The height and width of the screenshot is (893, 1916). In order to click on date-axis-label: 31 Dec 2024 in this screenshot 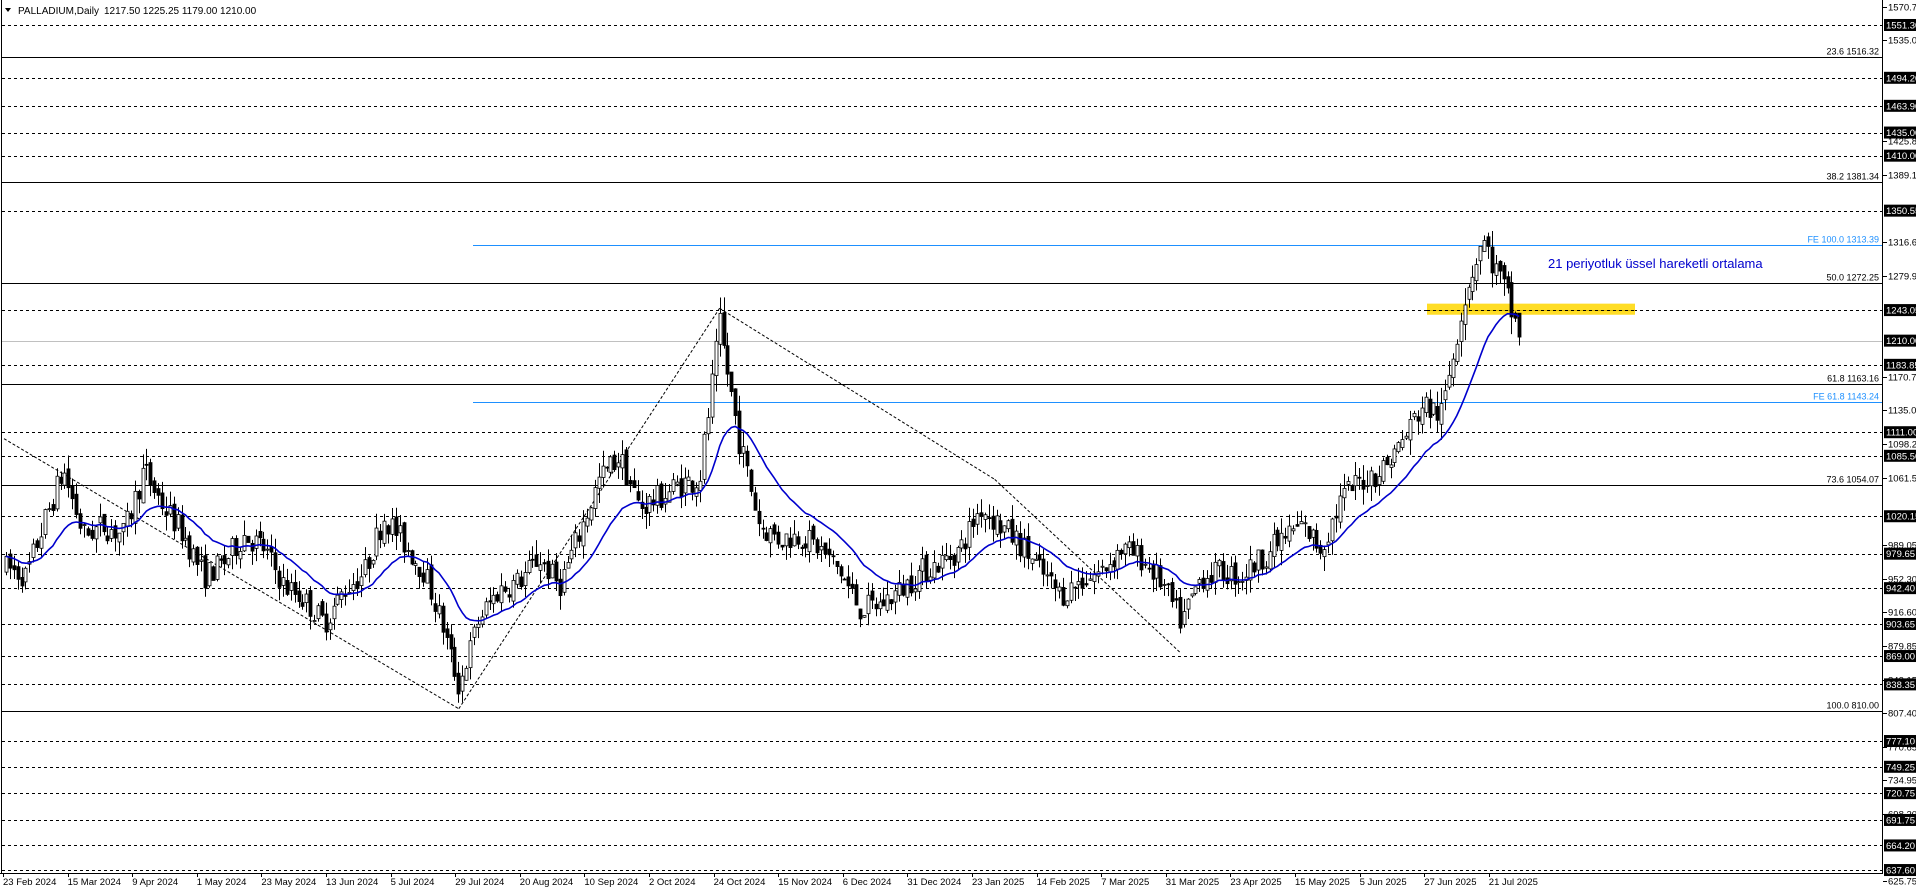, I will do `click(934, 882)`.